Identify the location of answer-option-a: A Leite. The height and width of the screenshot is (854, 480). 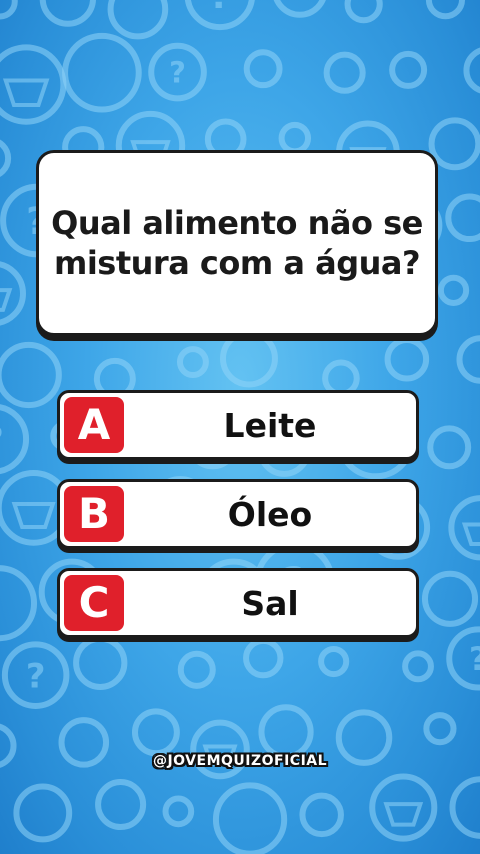
(238, 425).